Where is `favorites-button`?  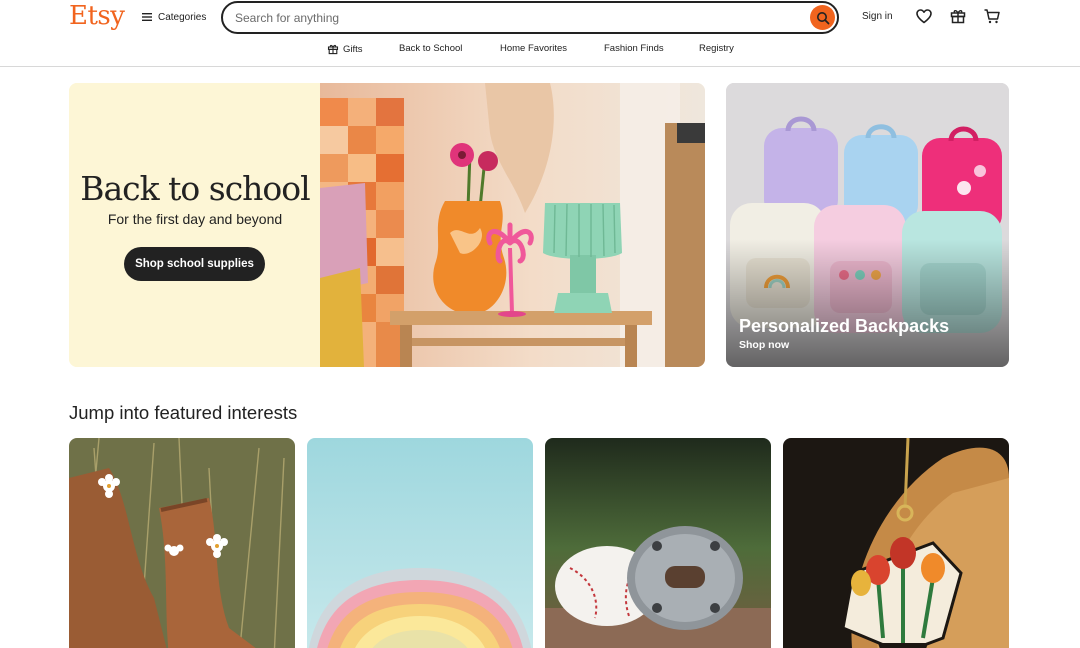
favorites-button is located at coordinates (924, 16).